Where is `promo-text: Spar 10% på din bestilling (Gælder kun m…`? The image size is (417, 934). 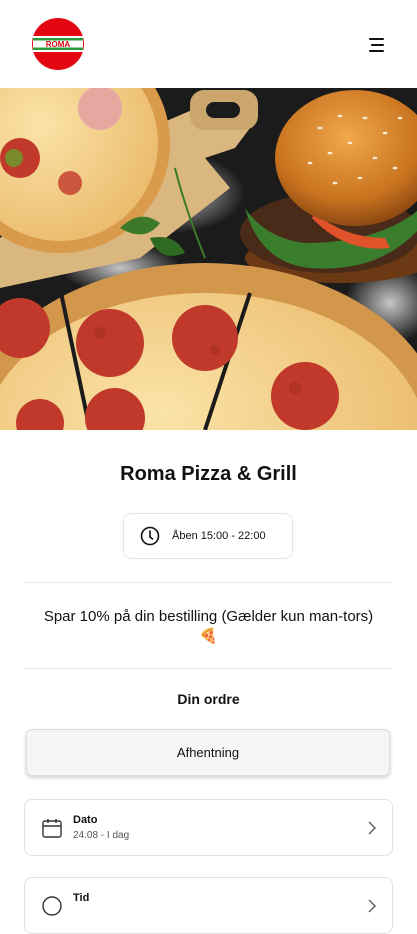 promo-text: Spar 10% på din bestilling (Gælder kun m… is located at coordinates (208, 616).